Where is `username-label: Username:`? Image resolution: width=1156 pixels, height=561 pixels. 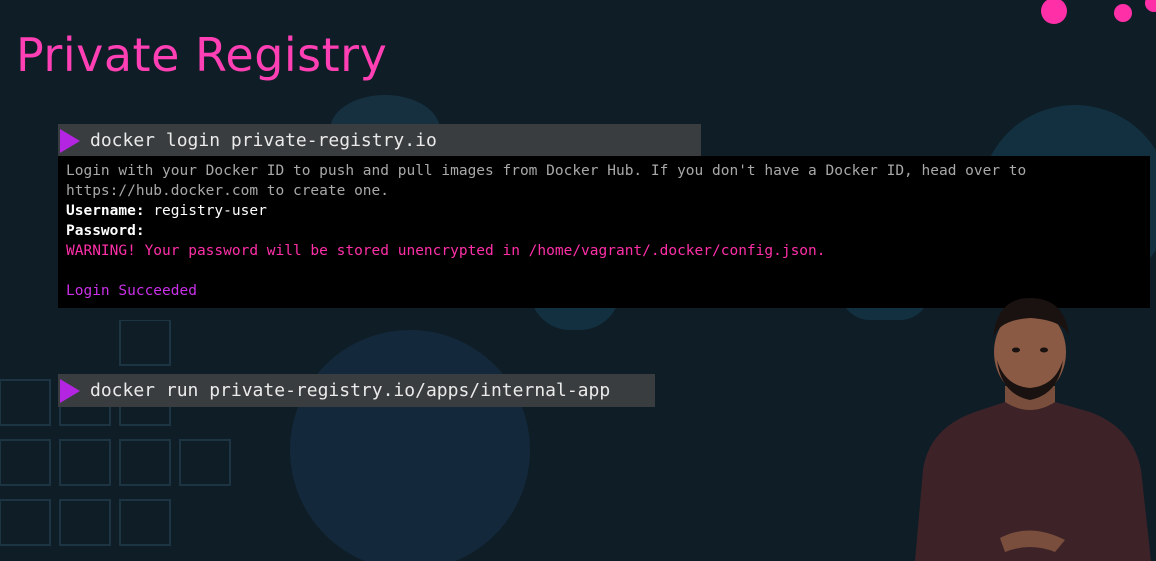
username-label: Username: is located at coordinates (105, 211).